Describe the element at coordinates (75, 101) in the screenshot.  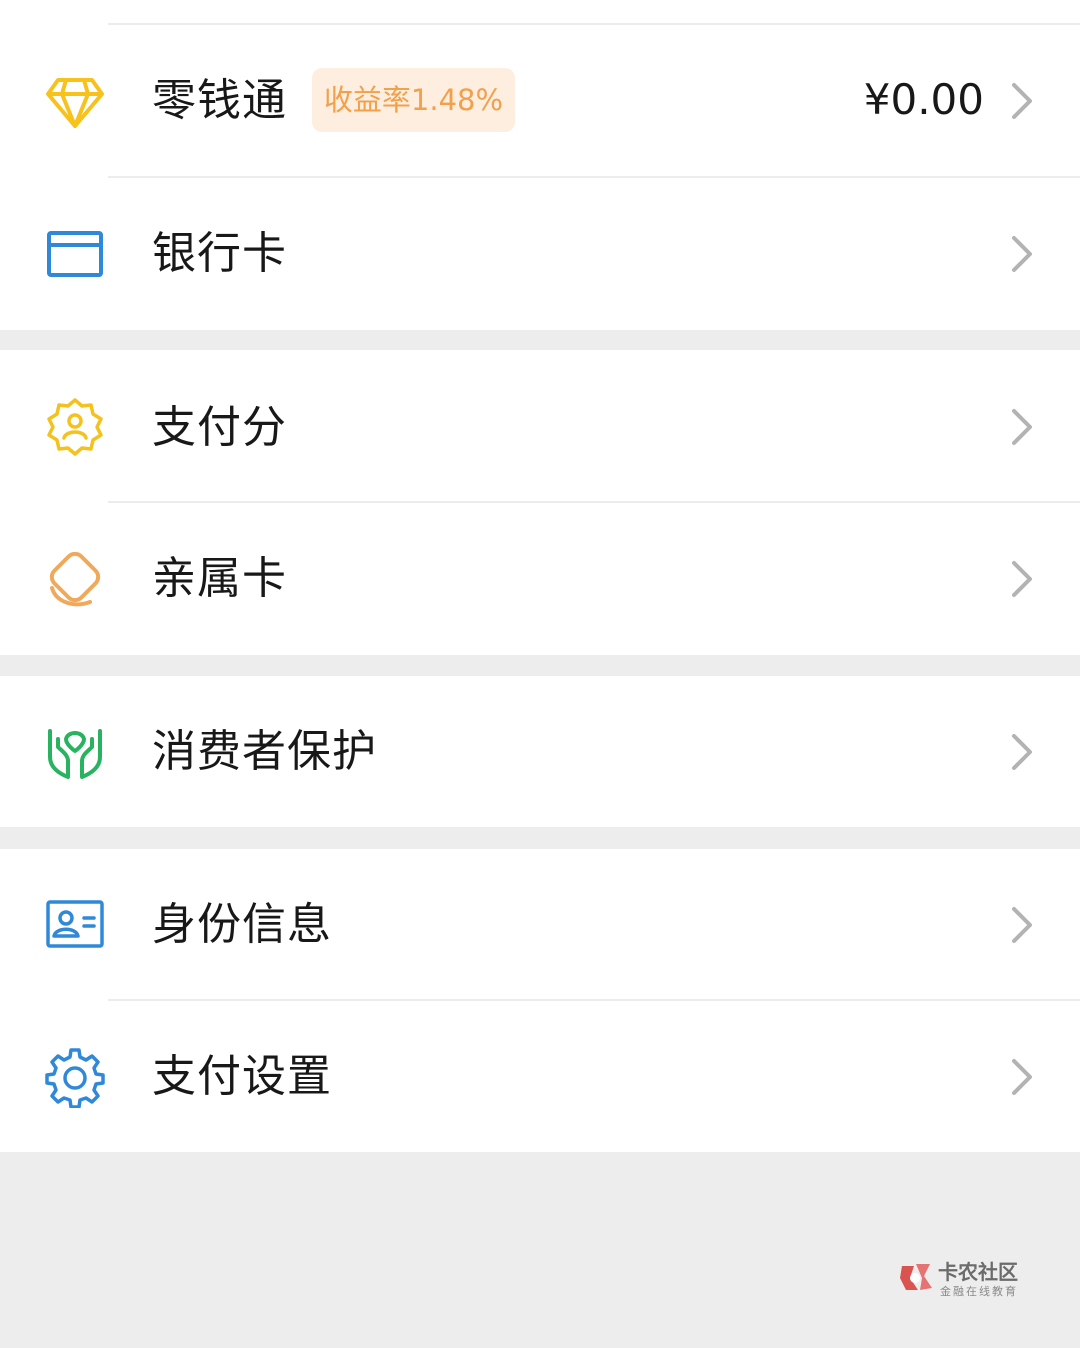
I see `diamond-icon` at that location.